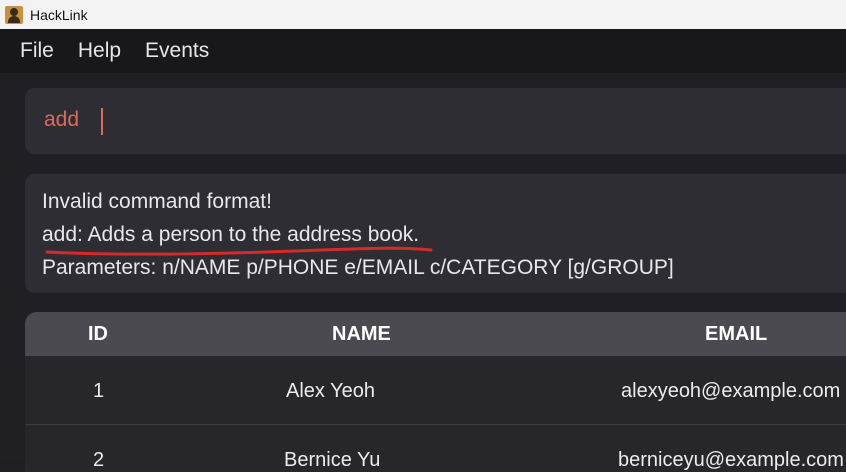 Image resolution: width=846 pixels, height=472 pixels. I want to click on table-row: 1 Alex Yeoh alexyeoh@example.com, so click(435, 390).